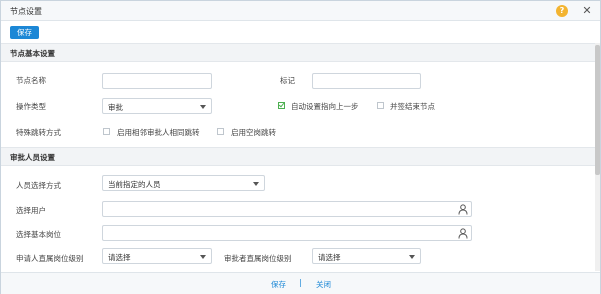 Image resolution: width=601 pixels, height=294 pixels. I want to click on dialog-titlebar: 节点设置 ? ✕, so click(300, 11).